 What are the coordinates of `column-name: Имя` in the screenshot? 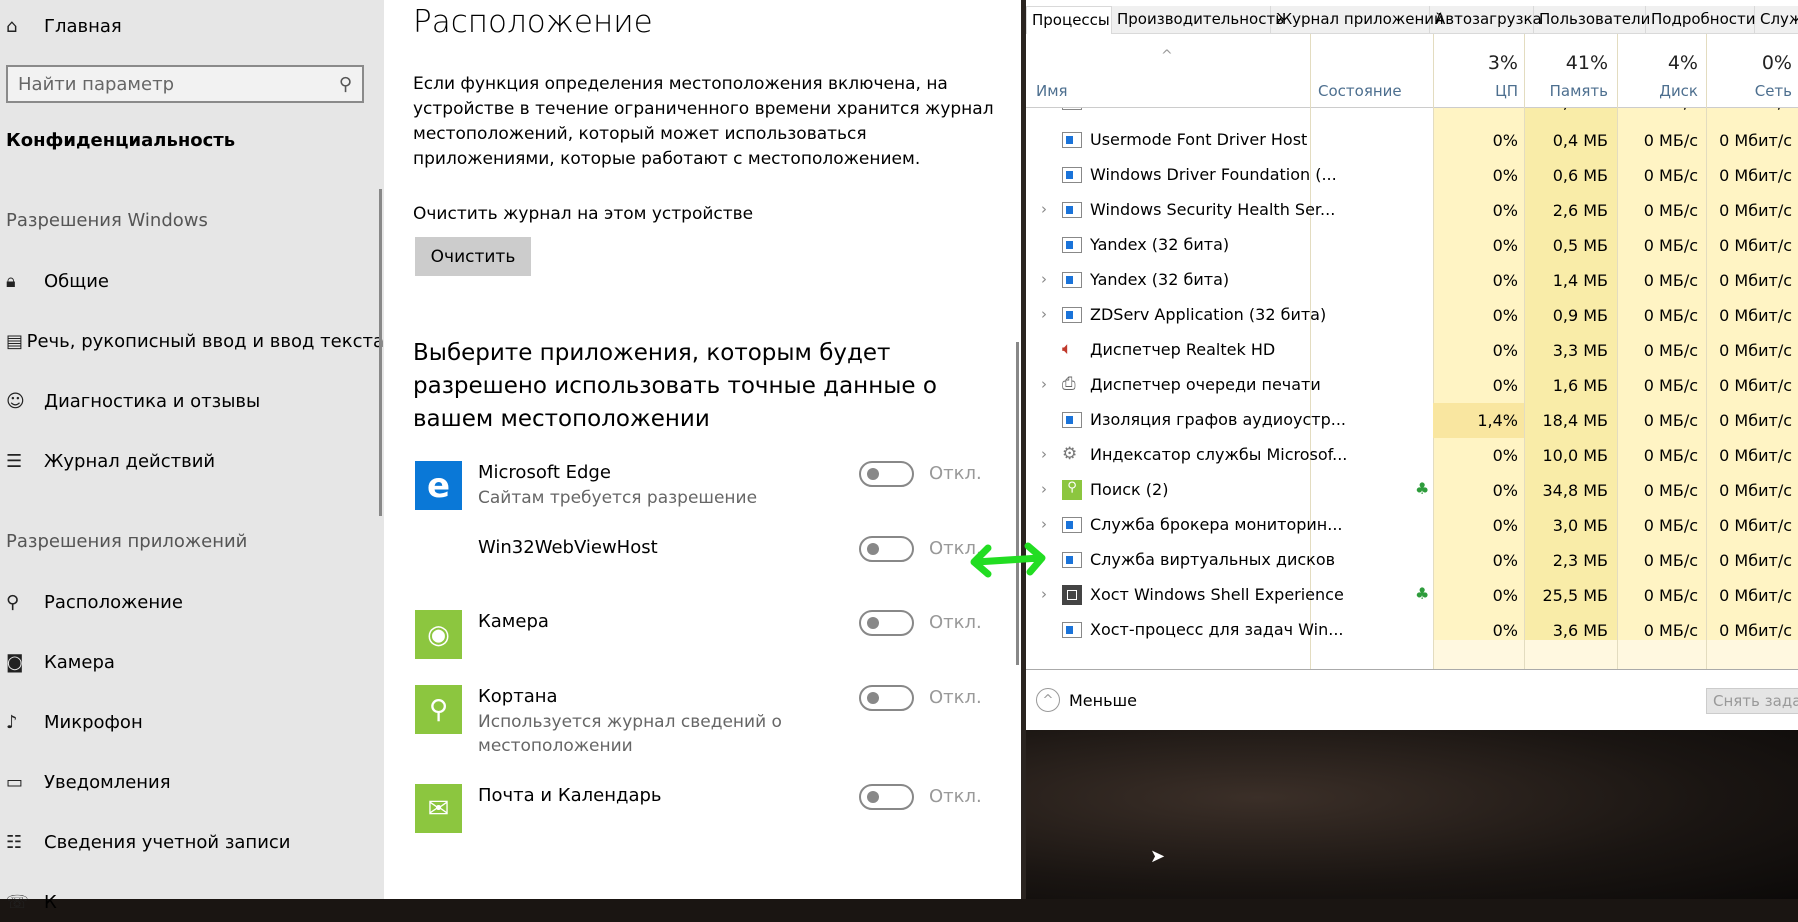 It's located at (1052, 91).